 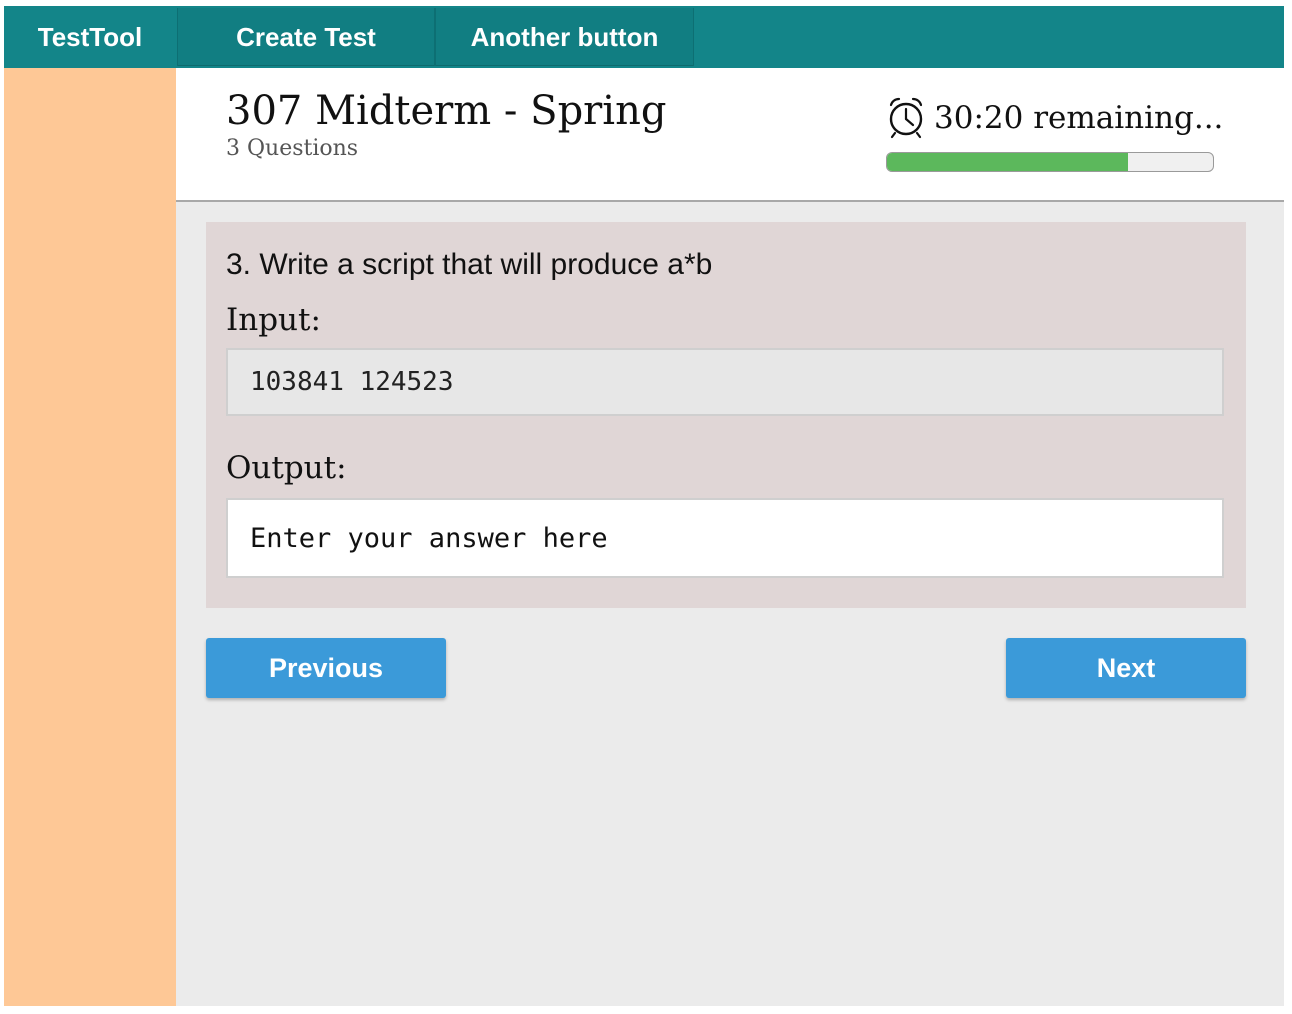 What do you see at coordinates (1008, 162) in the screenshot?
I see `time-progress-fill` at bounding box center [1008, 162].